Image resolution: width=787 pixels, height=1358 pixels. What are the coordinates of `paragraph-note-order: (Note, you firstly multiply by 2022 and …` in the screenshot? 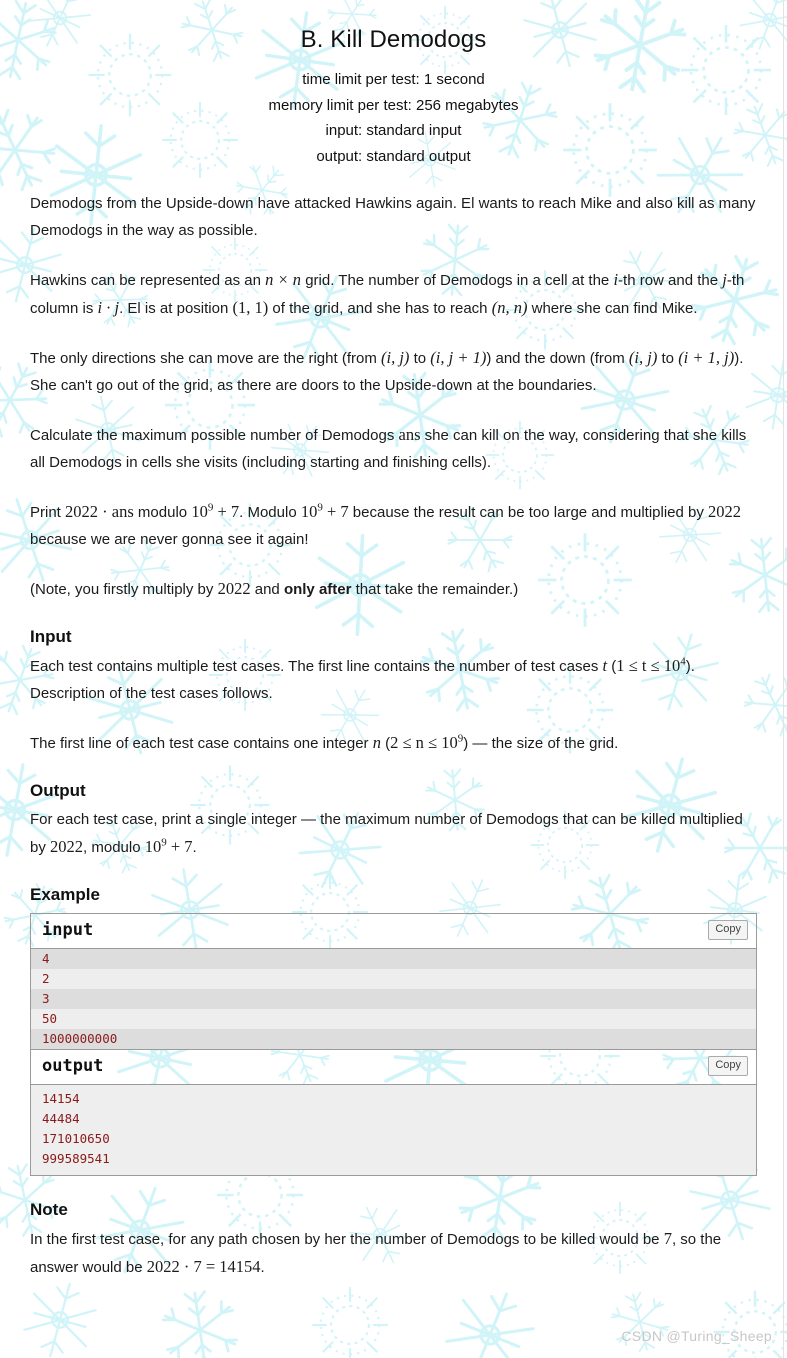 It's located at (393, 589).